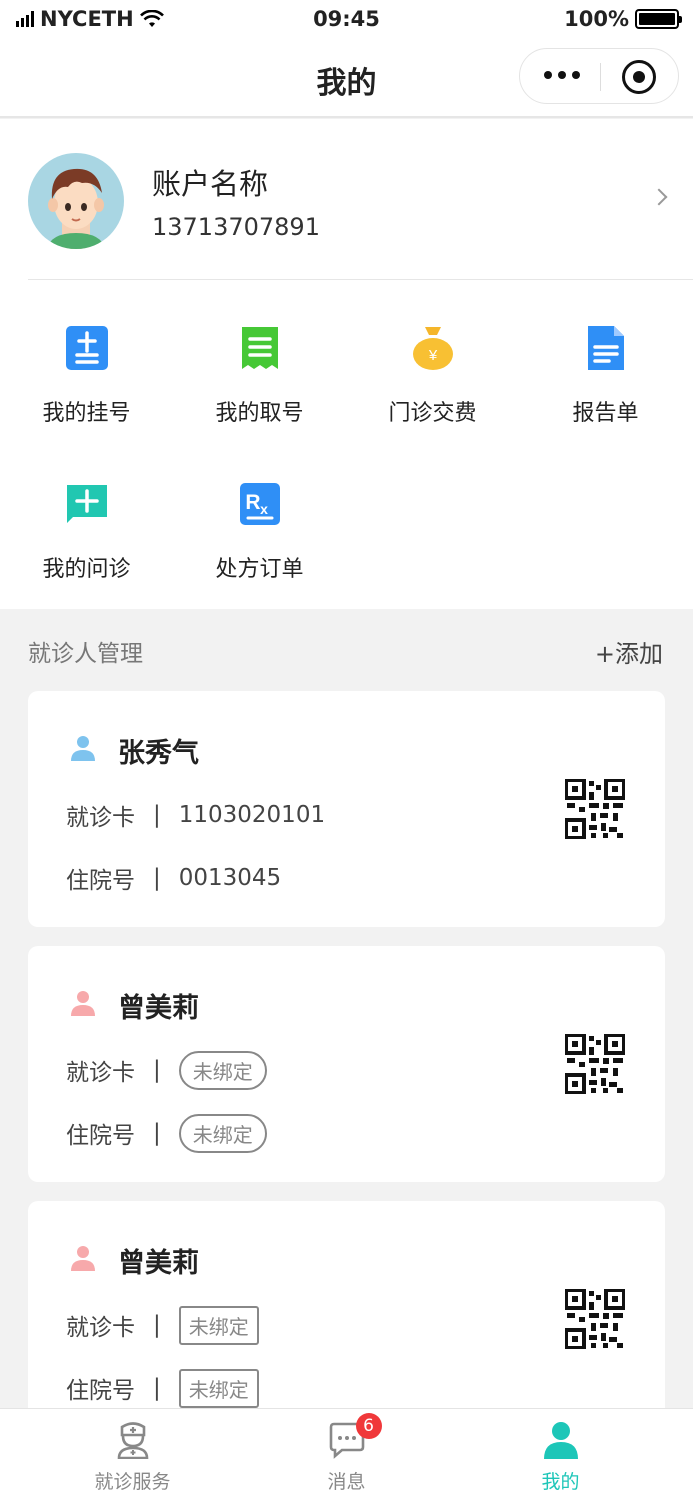 The height and width of the screenshot is (1500, 693). What do you see at coordinates (562, 75) in the screenshot?
I see `more-icon` at bounding box center [562, 75].